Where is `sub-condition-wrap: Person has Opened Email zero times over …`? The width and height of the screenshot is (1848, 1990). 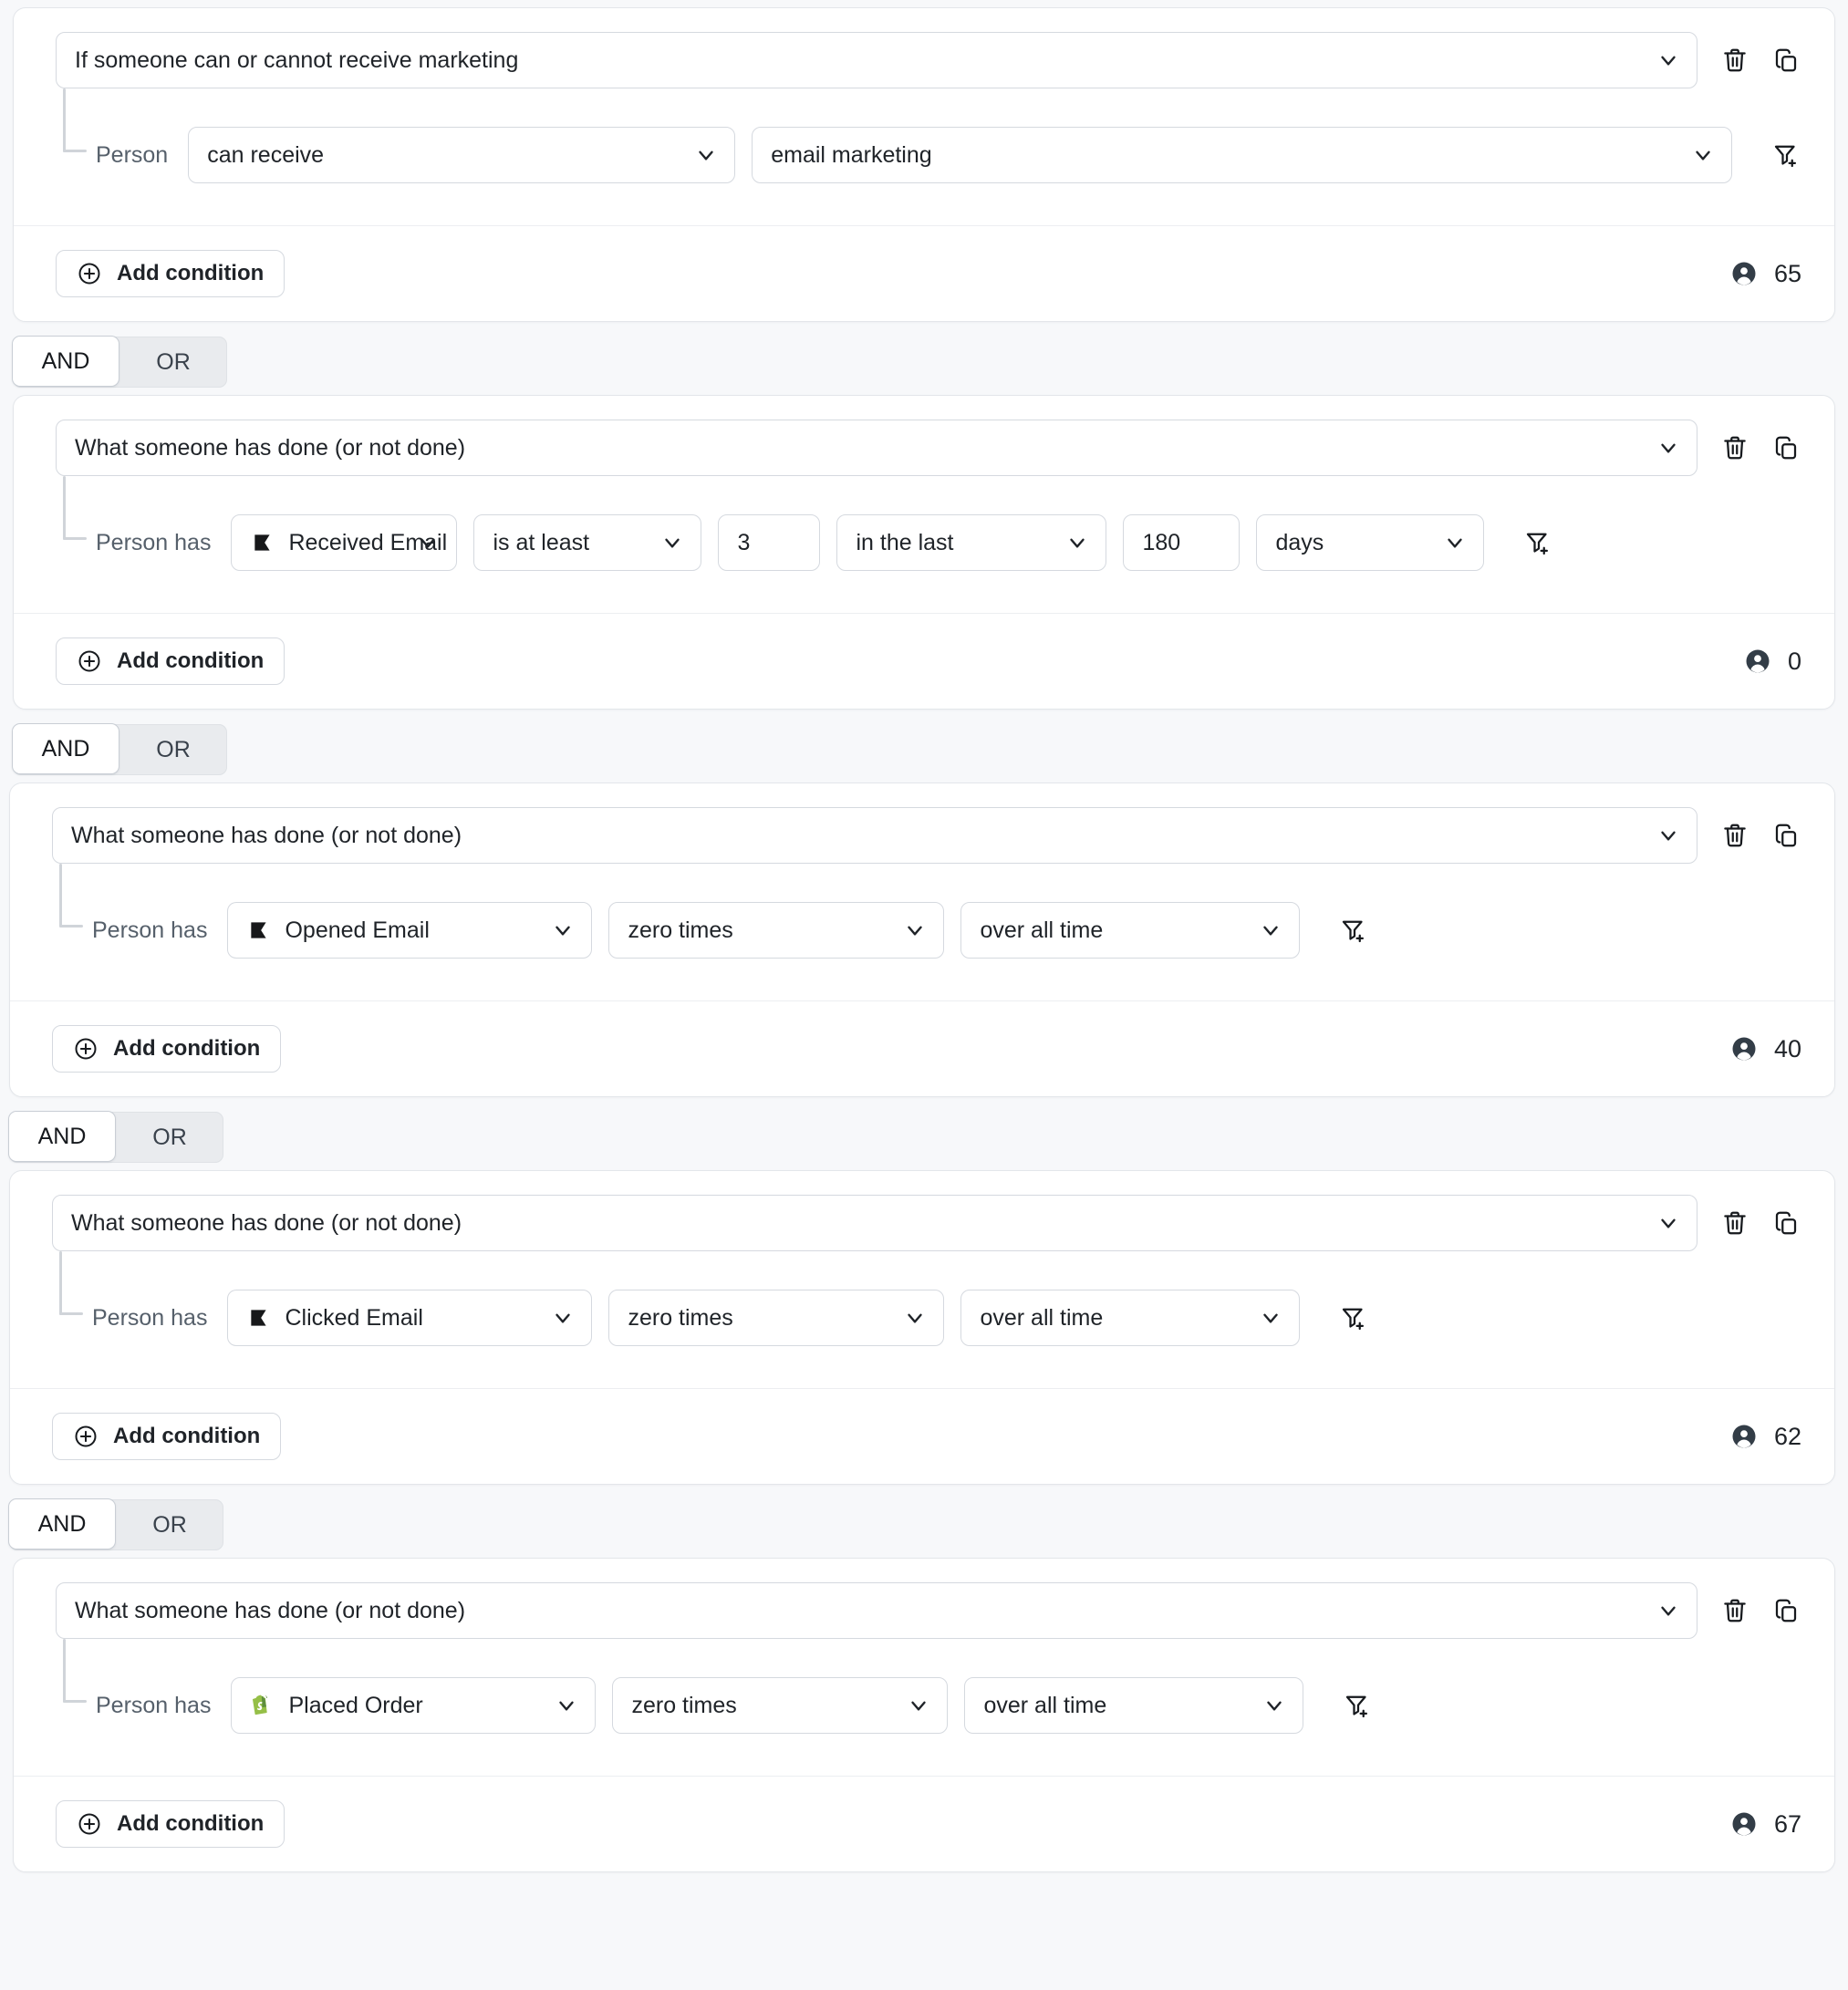
sub-condition-wrap: Person has Opened Email zero times over … is located at coordinates (926, 912).